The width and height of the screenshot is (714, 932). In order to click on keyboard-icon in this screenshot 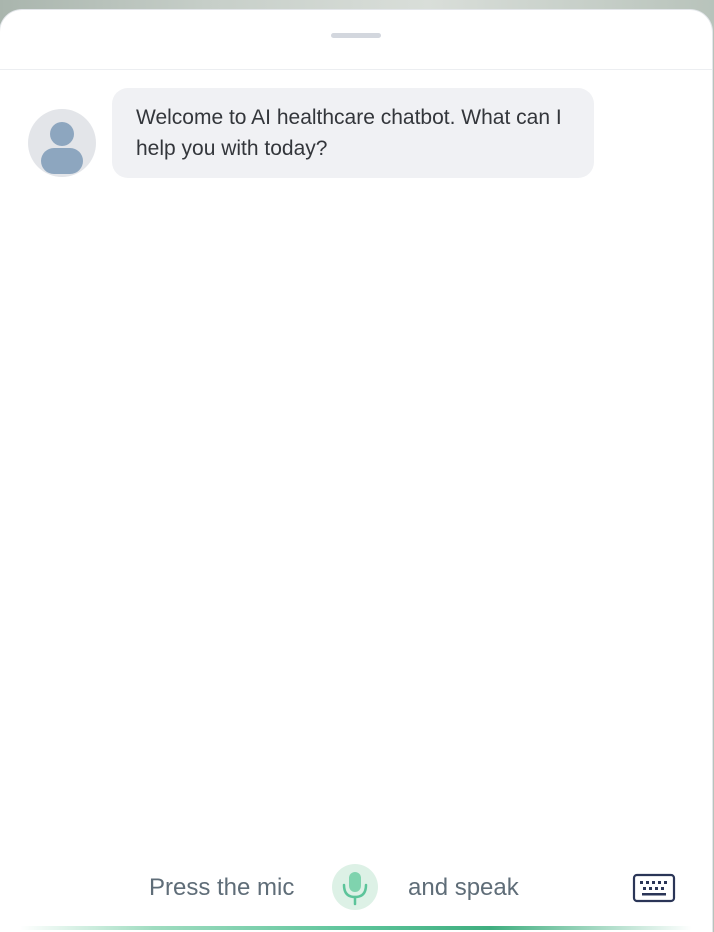, I will do `click(654, 888)`.